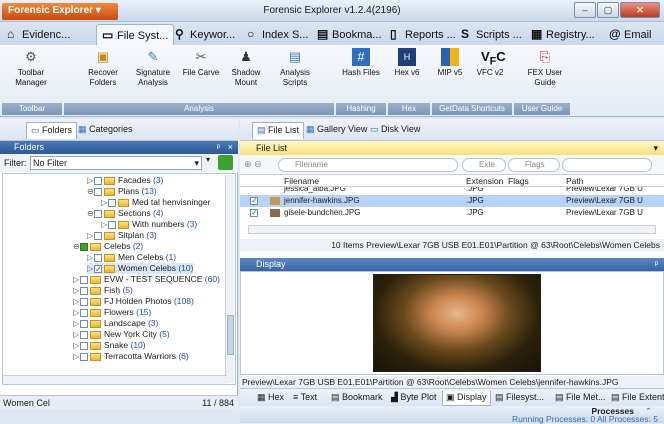 This screenshot has width=664, height=424. What do you see at coordinates (295, 74) in the screenshot?
I see `analysis-scripts-button: ▤ Analysis Scripts` at bounding box center [295, 74].